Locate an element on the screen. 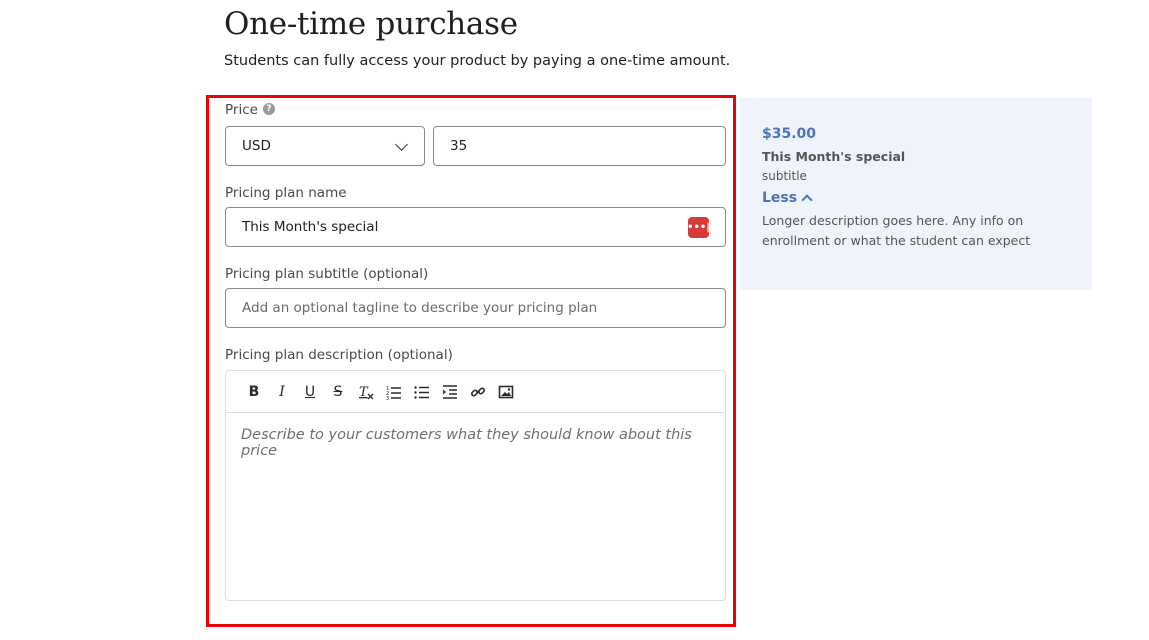 The width and height of the screenshot is (1149, 640). price-label-text: Price is located at coordinates (241, 110).